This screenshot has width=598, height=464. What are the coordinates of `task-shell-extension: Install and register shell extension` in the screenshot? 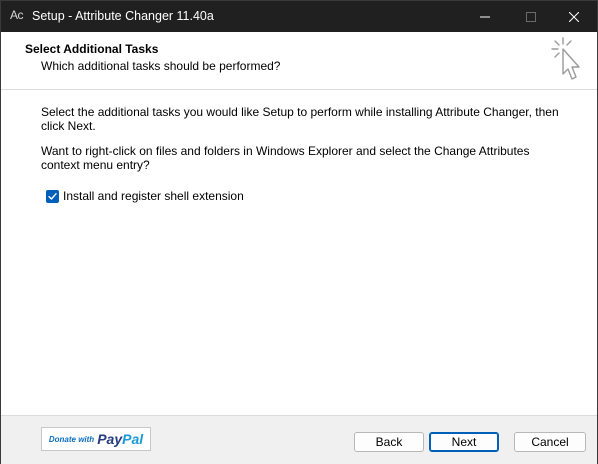 It's located at (145, 196).